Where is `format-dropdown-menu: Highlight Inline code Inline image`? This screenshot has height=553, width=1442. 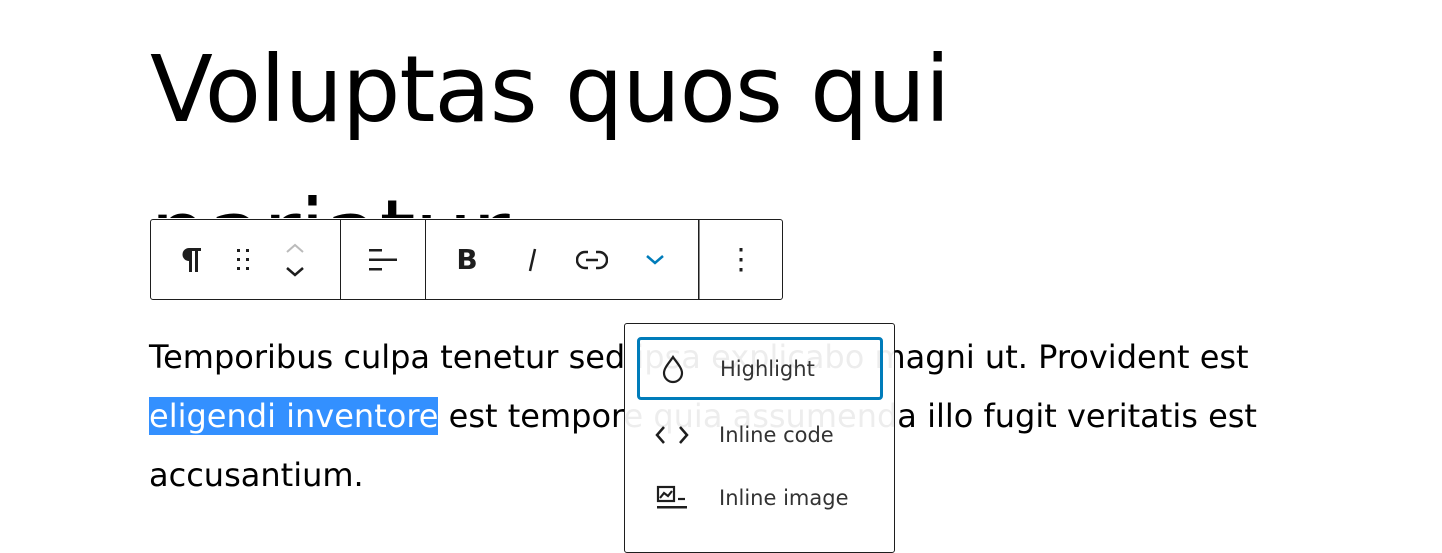
format-dropdown-menu: Highlight Inline code Inline image is located at coordinates (759, 438).